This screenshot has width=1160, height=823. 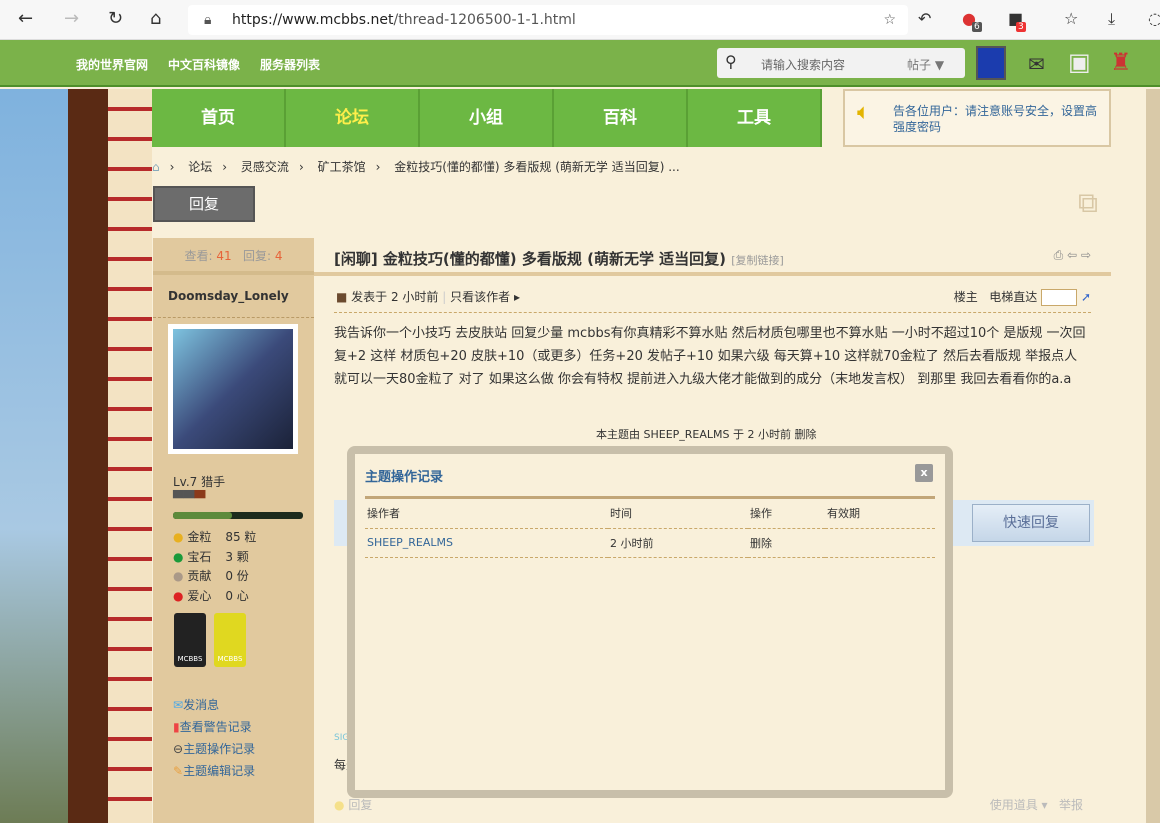 I want to click on link-server-list: 服务器列表, so click(x=290, y=64).